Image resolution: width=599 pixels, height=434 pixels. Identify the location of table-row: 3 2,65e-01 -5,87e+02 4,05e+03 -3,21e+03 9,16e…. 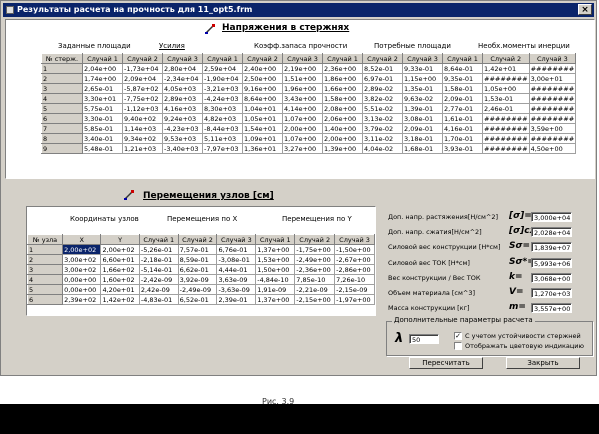
(309, 88).